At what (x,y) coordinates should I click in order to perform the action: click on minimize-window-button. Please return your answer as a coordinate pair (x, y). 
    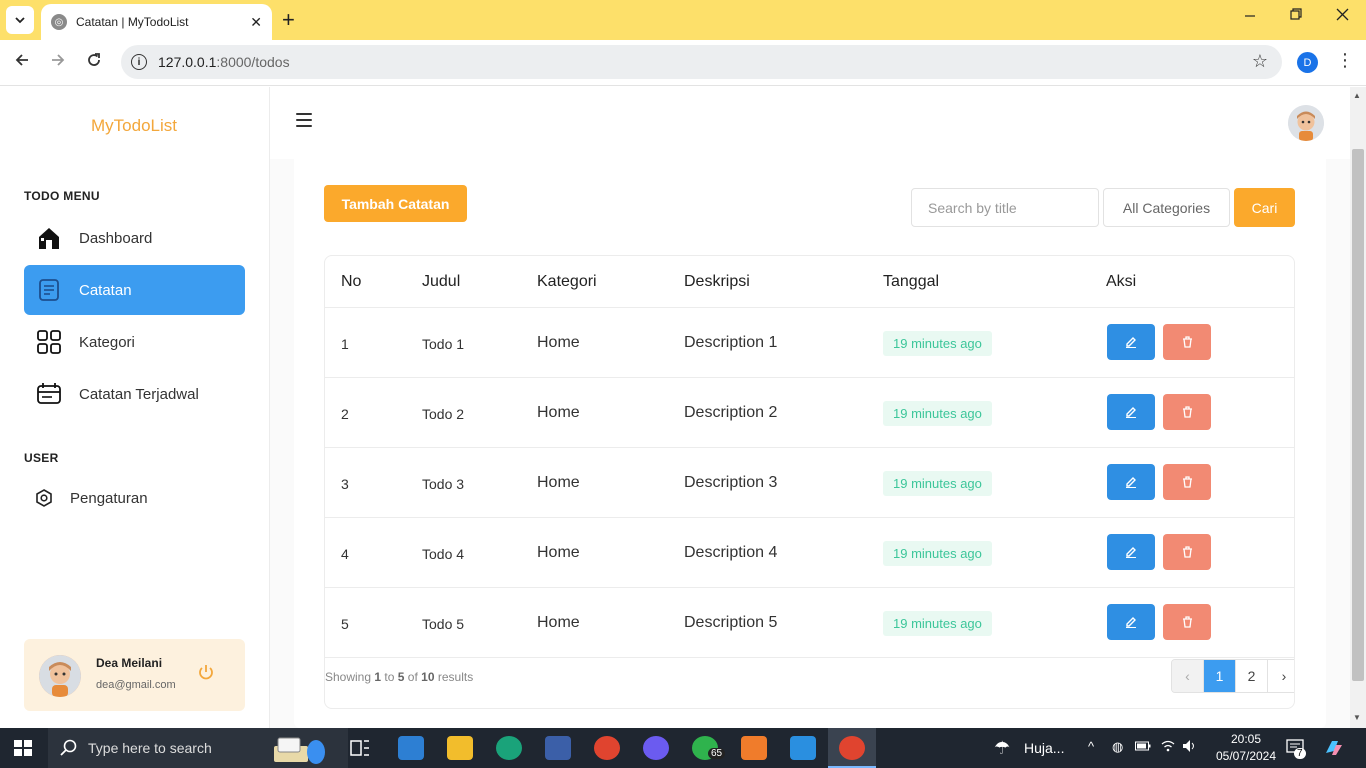
    Looking at the image, I should click on (1250, 17).